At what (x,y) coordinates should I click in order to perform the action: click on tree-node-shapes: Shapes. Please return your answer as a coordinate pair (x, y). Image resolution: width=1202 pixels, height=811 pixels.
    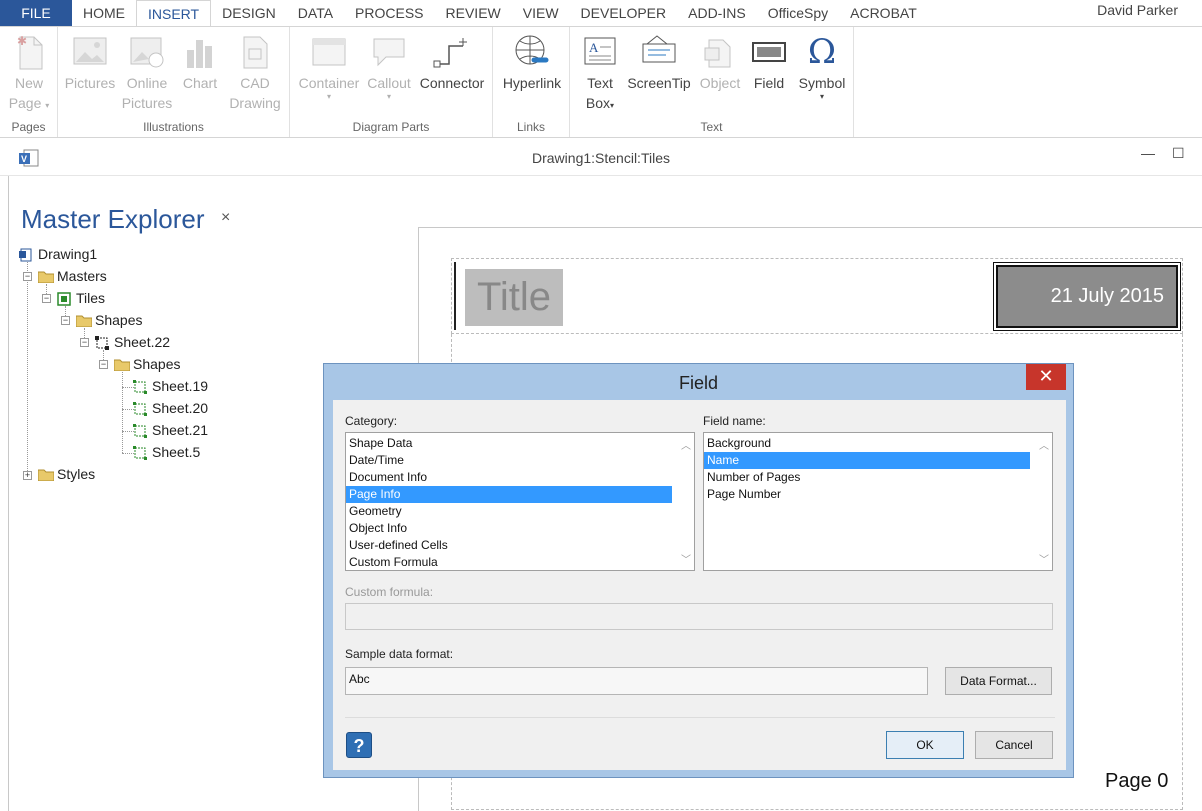
    Looking at the image, I should click on (108, 320).